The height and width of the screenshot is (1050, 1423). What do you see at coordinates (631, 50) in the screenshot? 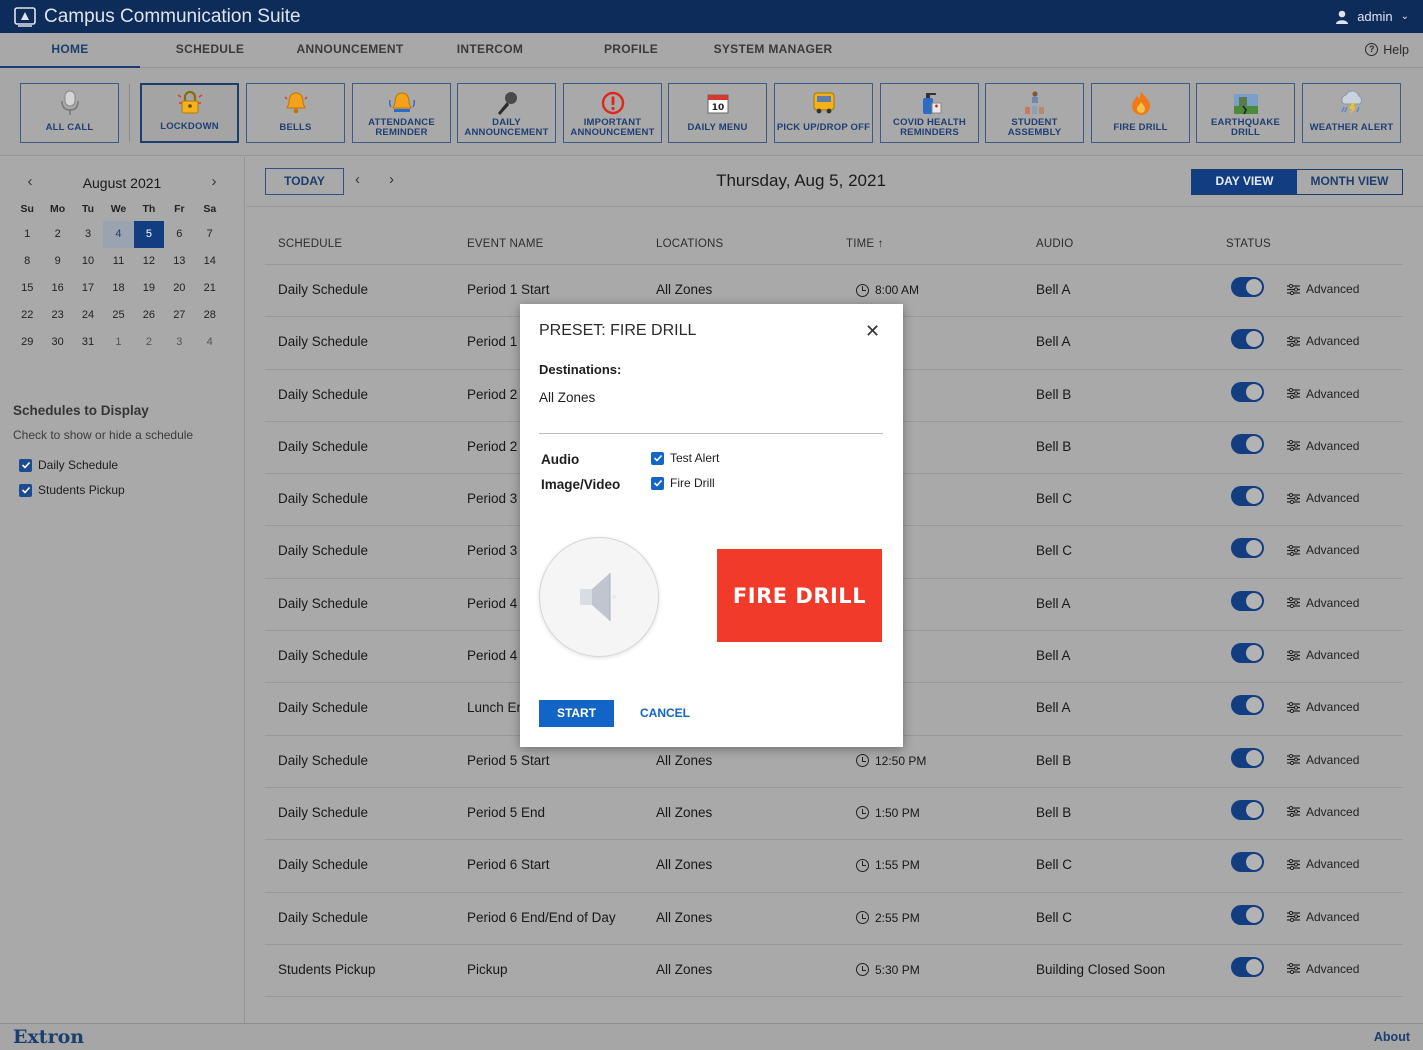
I see `tab-profile: PROFILE` at bounding box center [631, 50].